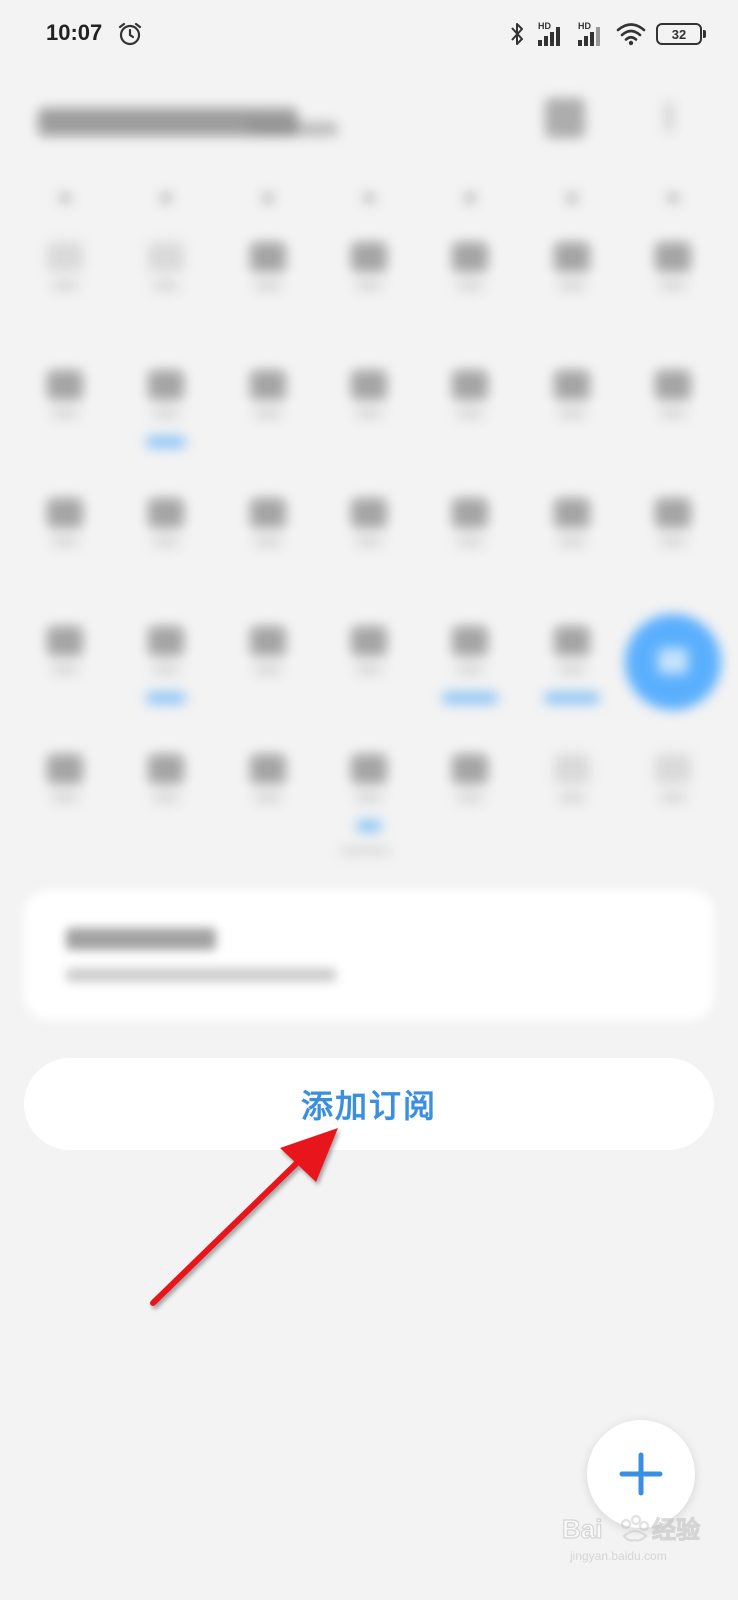 This screenshot has width=738, height=1600. What do you see at coordinates (618, 1556) in the screenshot?
I see `svg-text: jingyan.baidu.com` at bounding box center [618, 1556].